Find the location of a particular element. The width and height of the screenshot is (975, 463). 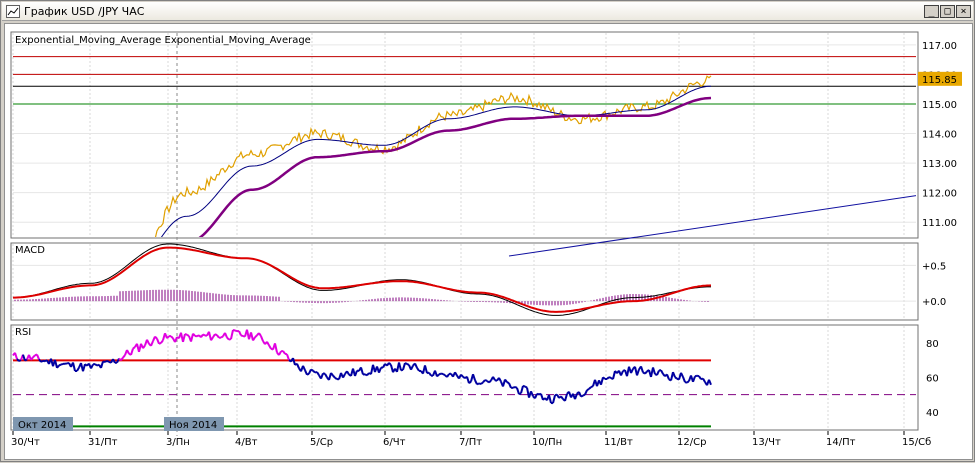

price-tick-label: 115.00 is located at coordinates (939, 105).